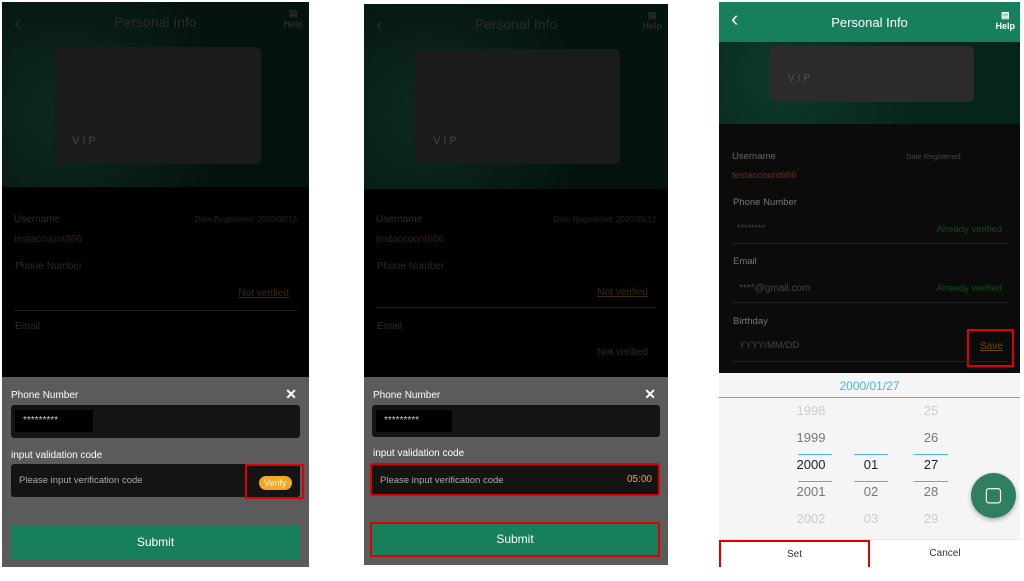 The height and width of the screenshot is (581, 1024). What do you see at coordinates (750, 321) in the screenshot?
I see `birthday-label: Birthday` at bounding box center [750, 321].